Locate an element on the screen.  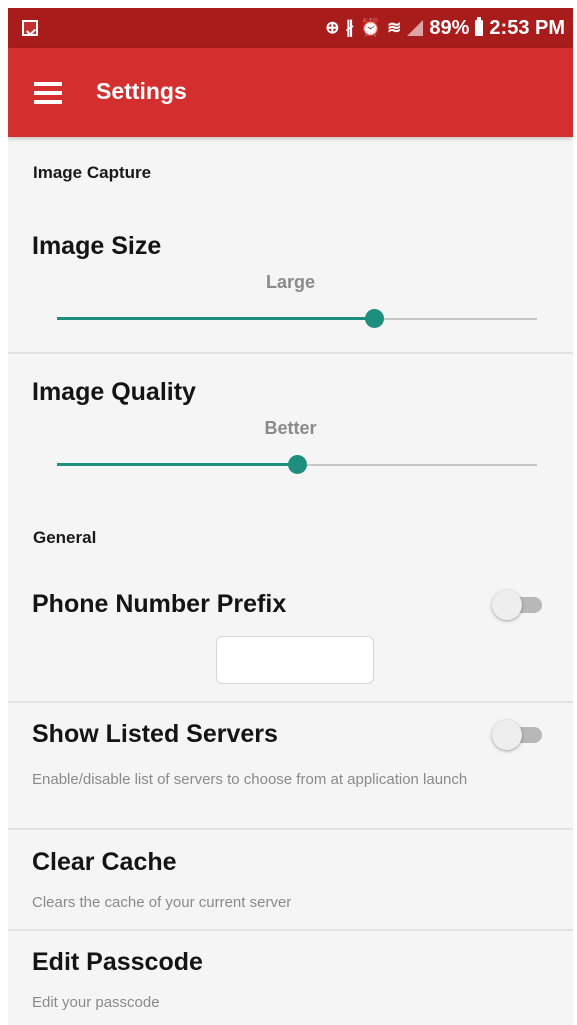
sync-icon: ⊕ is located at coordinates (332, 27).